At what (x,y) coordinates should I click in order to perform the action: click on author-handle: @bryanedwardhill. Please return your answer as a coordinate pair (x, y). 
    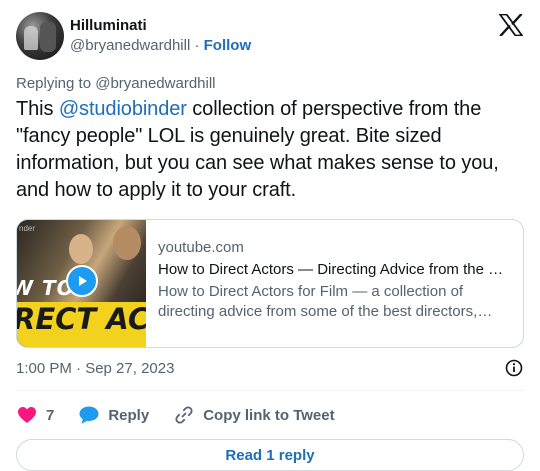
    Looking at the image, I should click on (130, 45).